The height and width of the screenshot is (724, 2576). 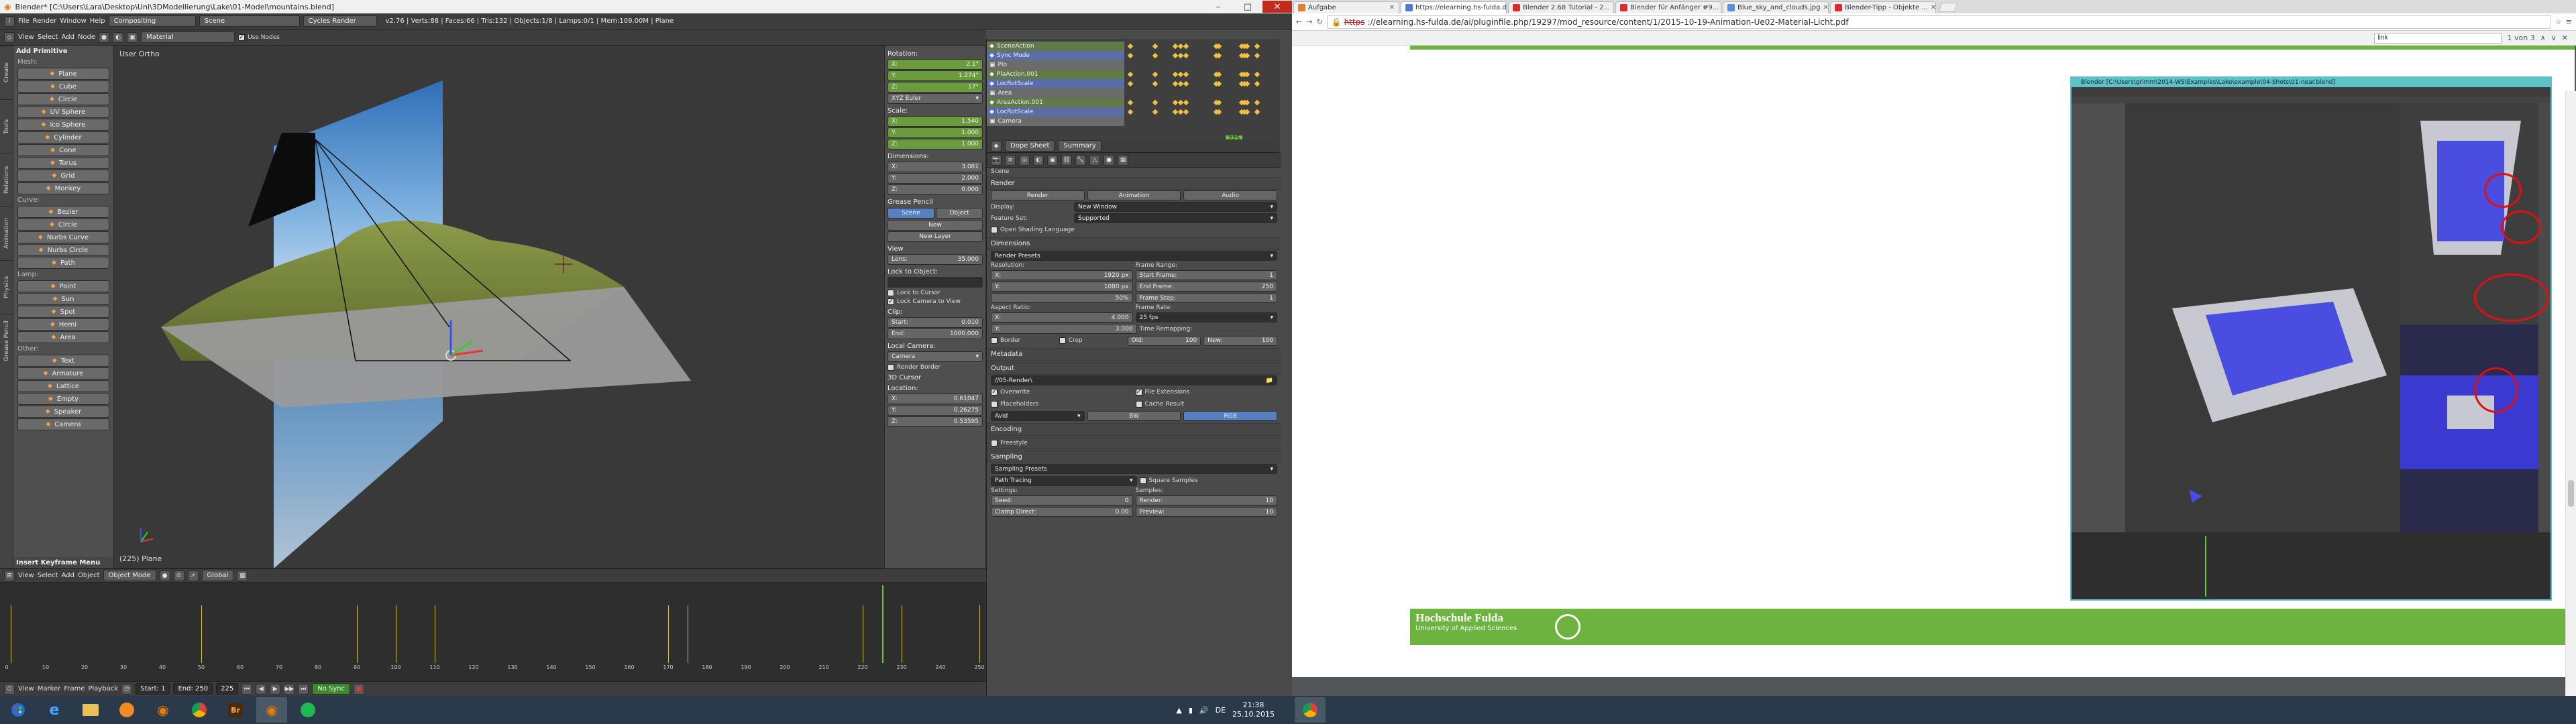 What do you see at coordinates (26, 37) in the screenshot?
I see `node-menu-view: View` at bounding box center [26, 37].